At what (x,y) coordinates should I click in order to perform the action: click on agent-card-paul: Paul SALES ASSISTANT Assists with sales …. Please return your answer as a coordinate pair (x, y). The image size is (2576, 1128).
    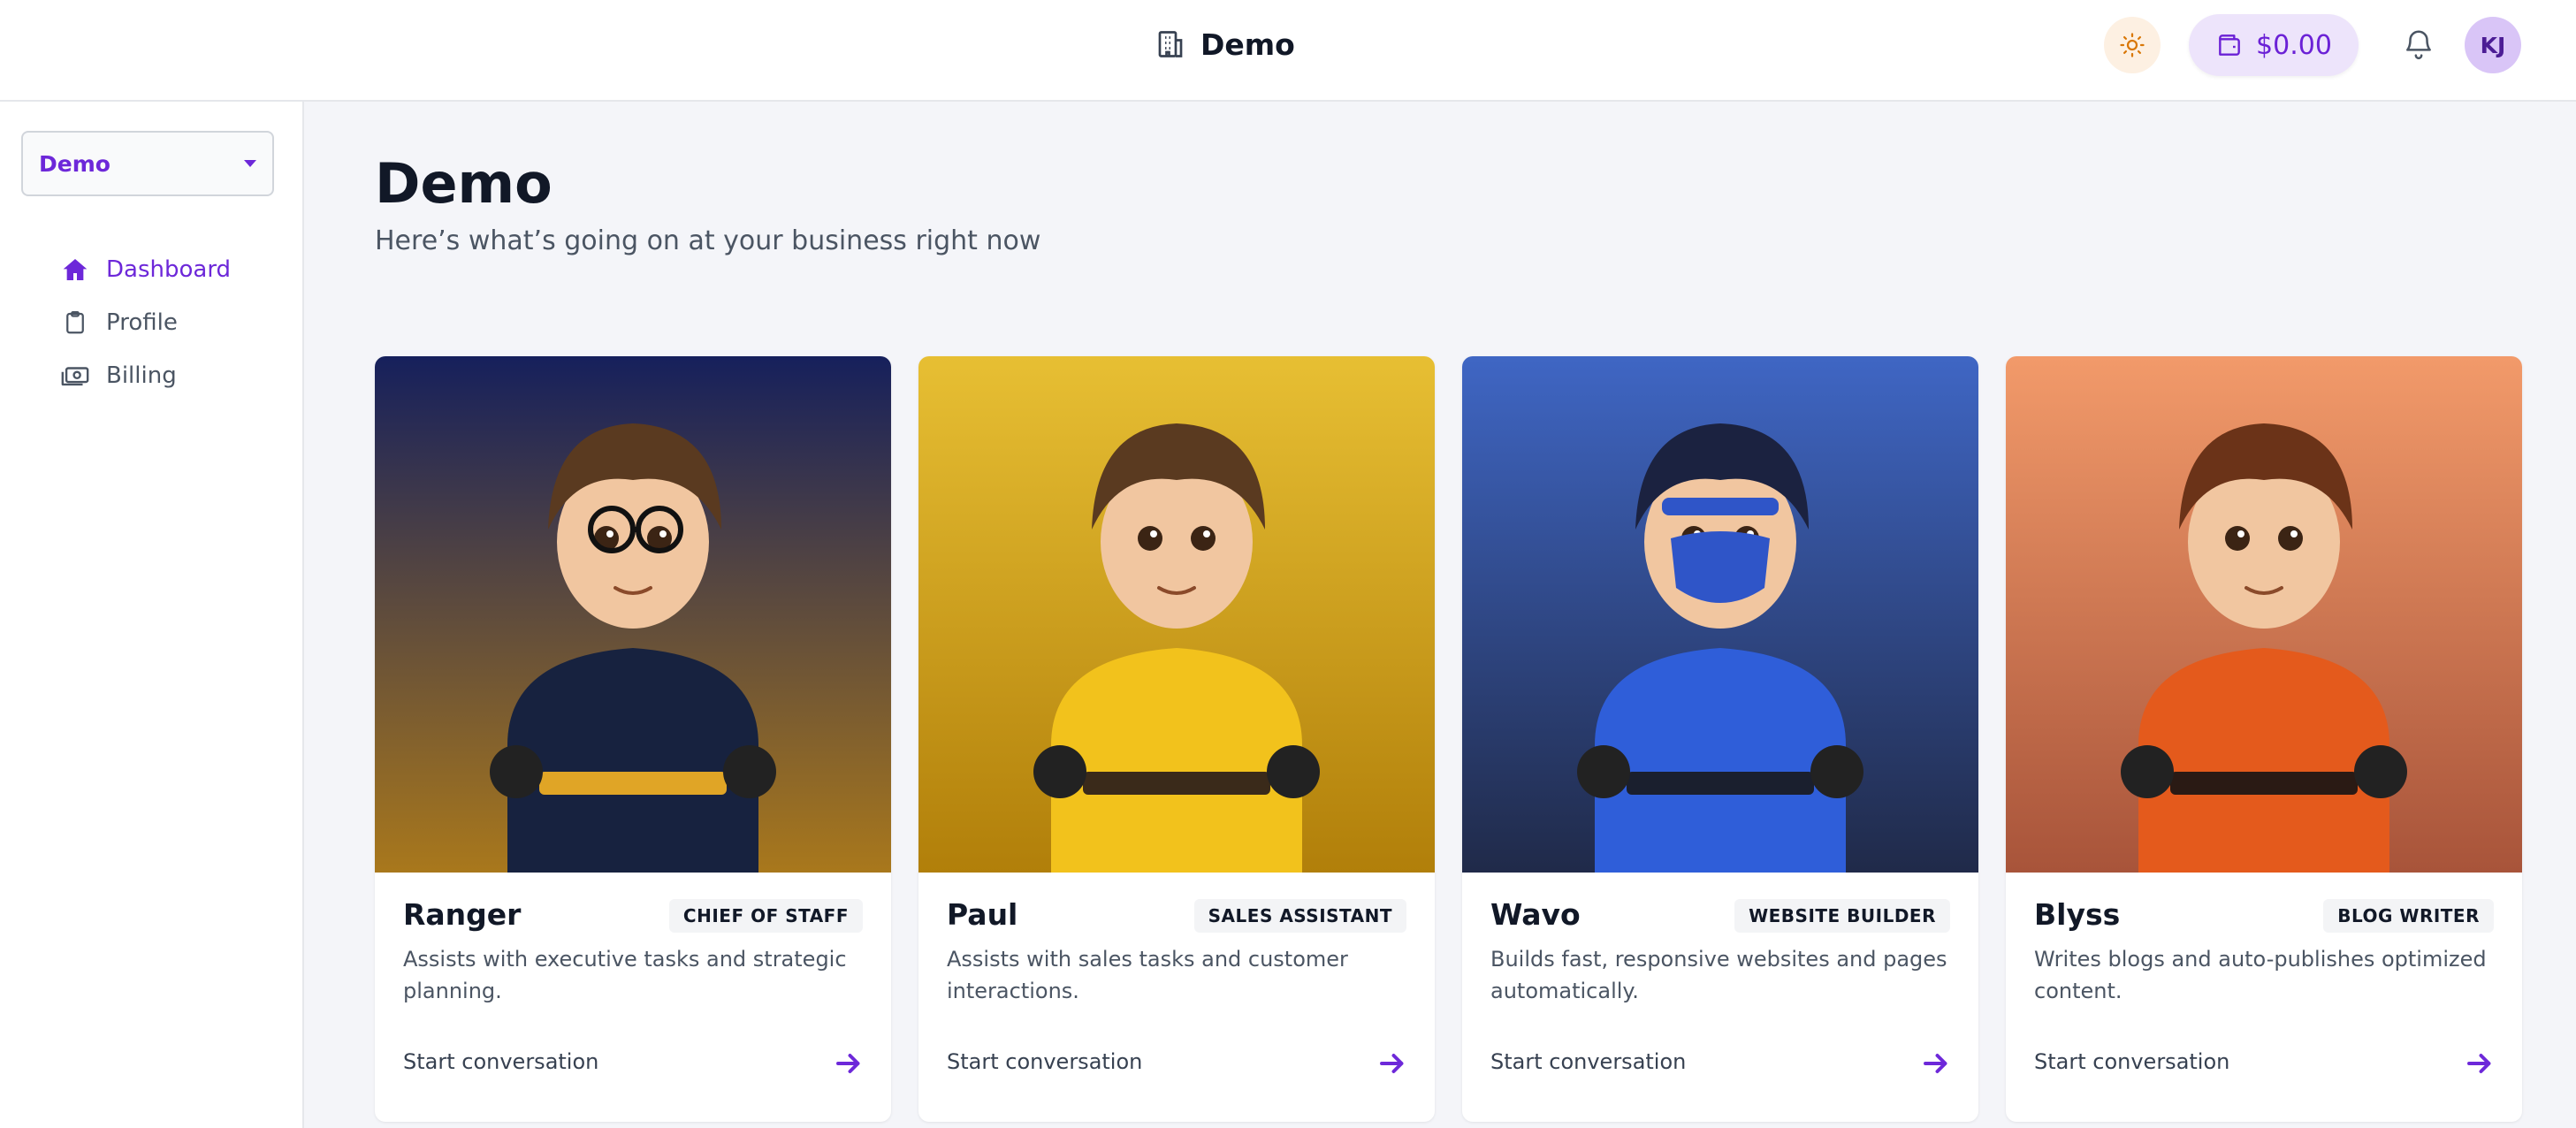
    Looking at the image, I should click on (1176, 739).